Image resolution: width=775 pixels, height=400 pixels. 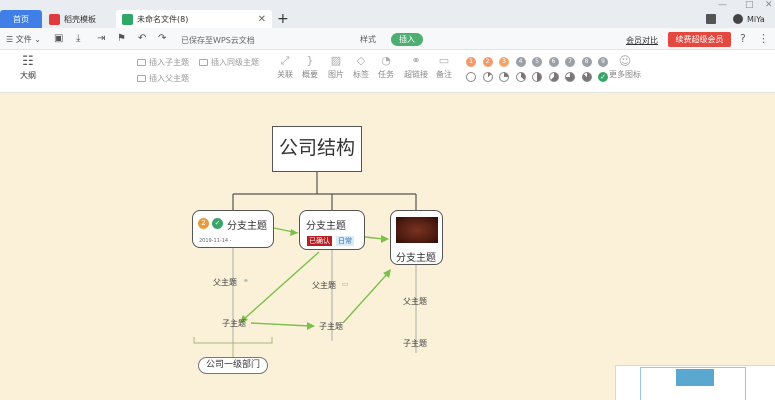 What do you see at coordinates (331, 326) in the screenshot?
I see `child-topic-2: 子主题` at bounding box center [331, 326].